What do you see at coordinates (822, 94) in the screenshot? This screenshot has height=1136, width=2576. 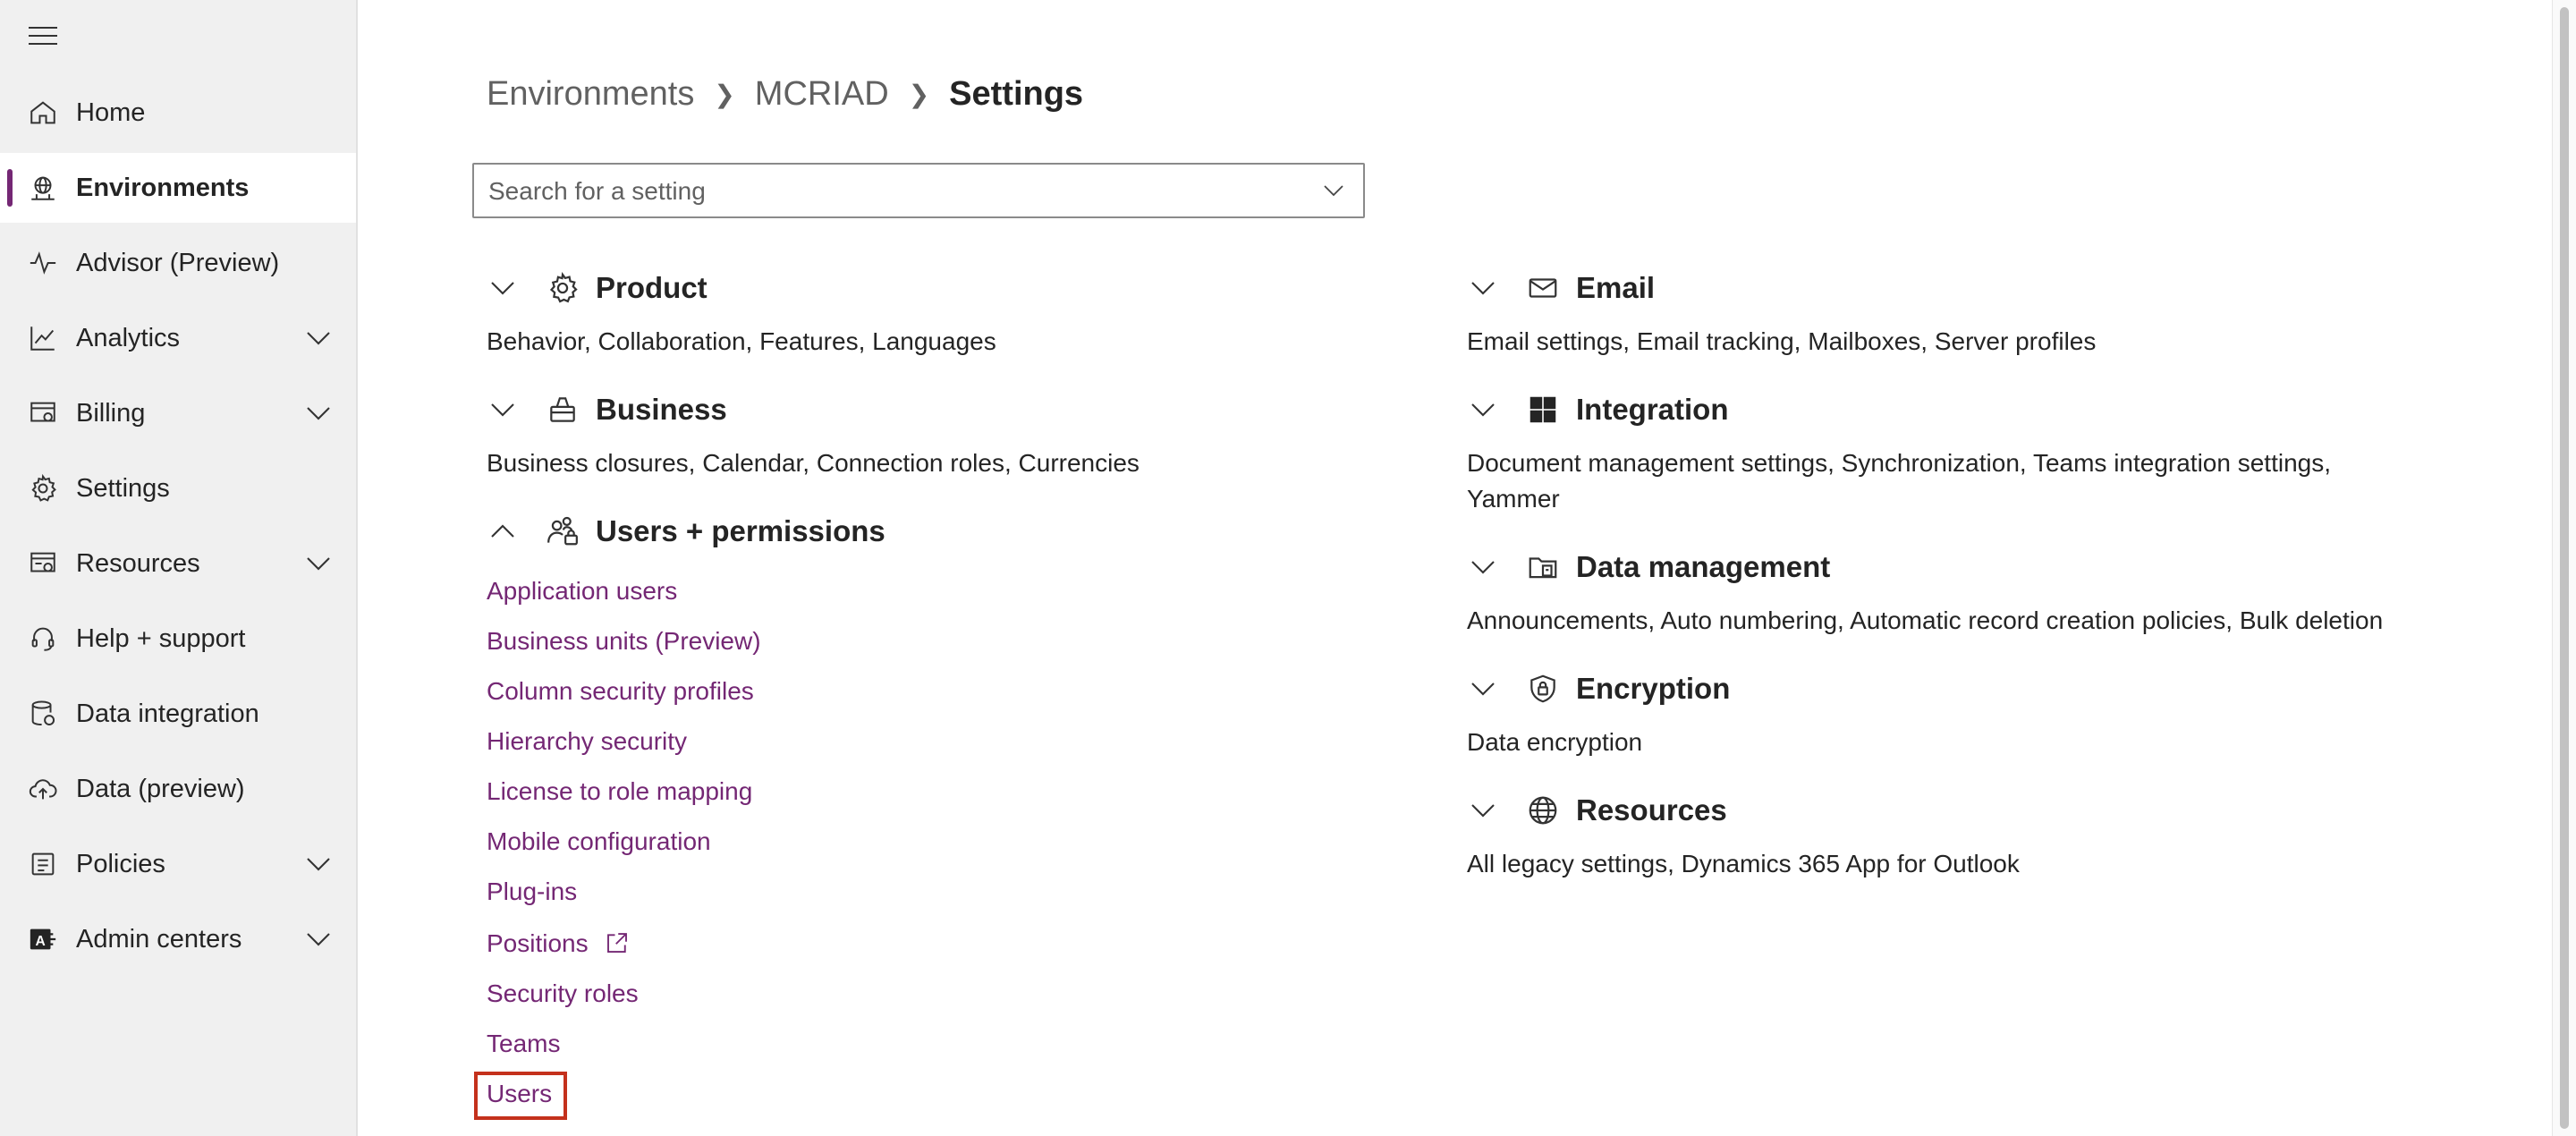 I see `breadcrumb-environment-name: MCRIAD` at bounding box center [822, 94].